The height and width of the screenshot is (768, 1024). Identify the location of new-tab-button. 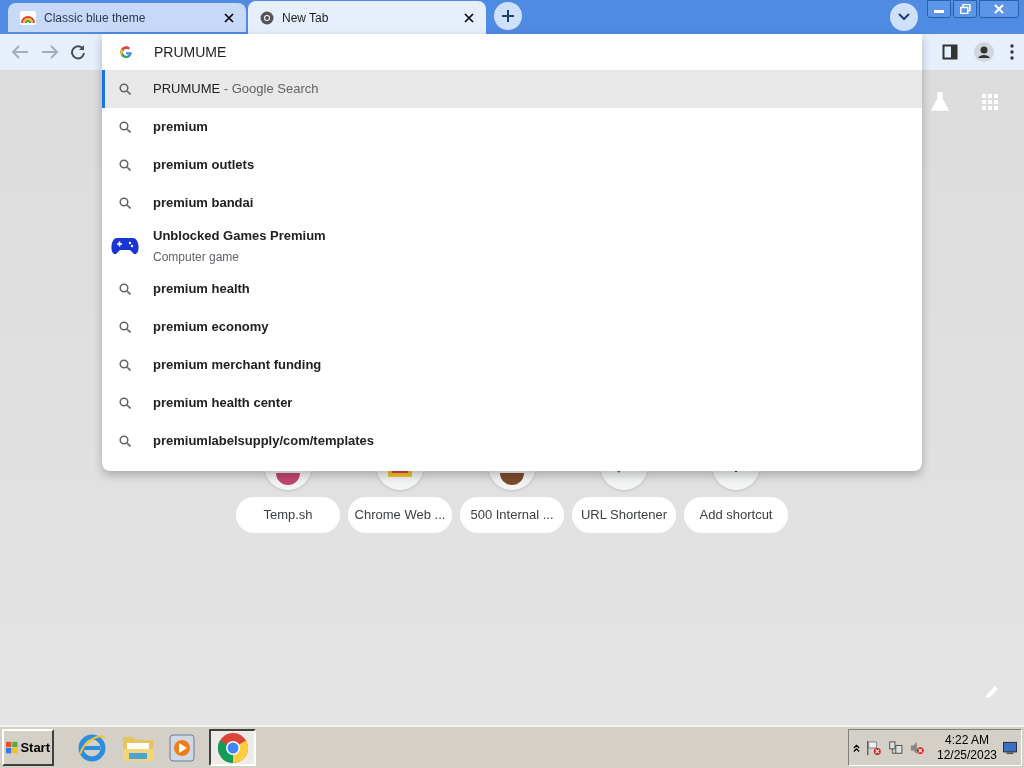
(508, 15).